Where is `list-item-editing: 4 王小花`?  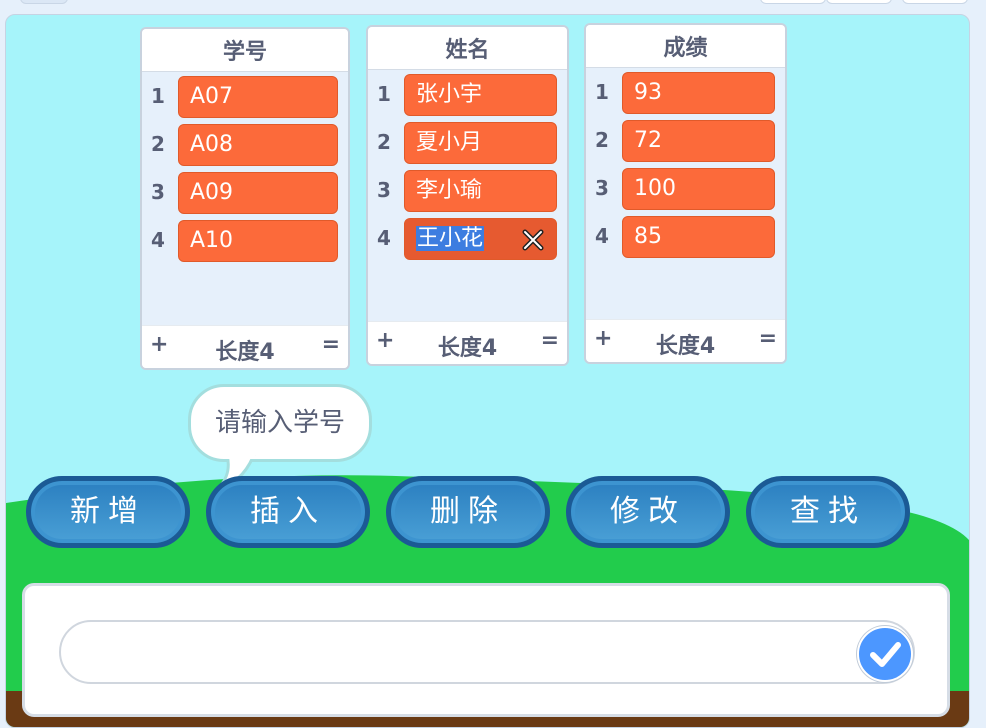 list-item-editing: 4 王小花 is located at coordinates (467, 240).